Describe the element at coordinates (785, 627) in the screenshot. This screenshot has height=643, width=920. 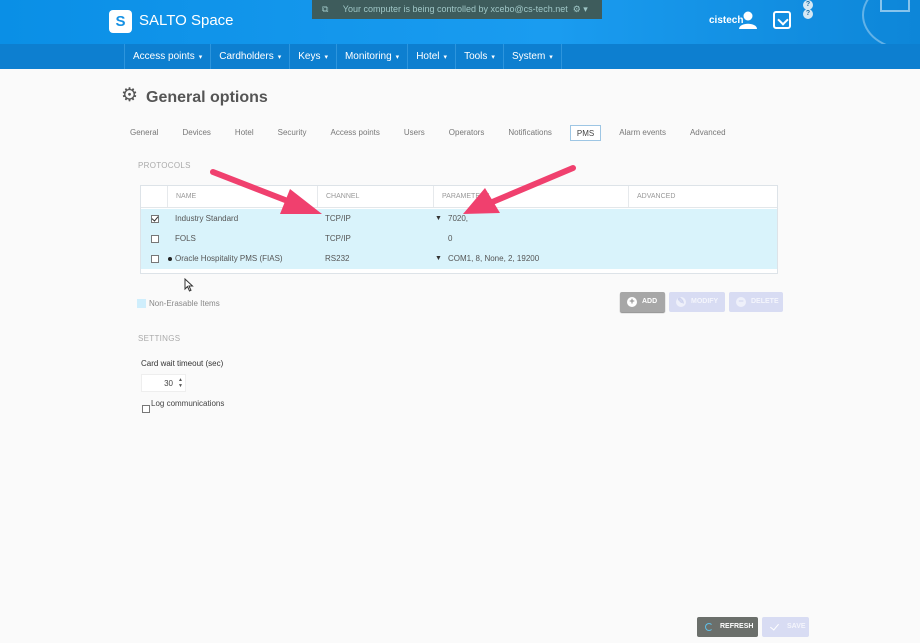
I see `save-button: SAVE` at that location.